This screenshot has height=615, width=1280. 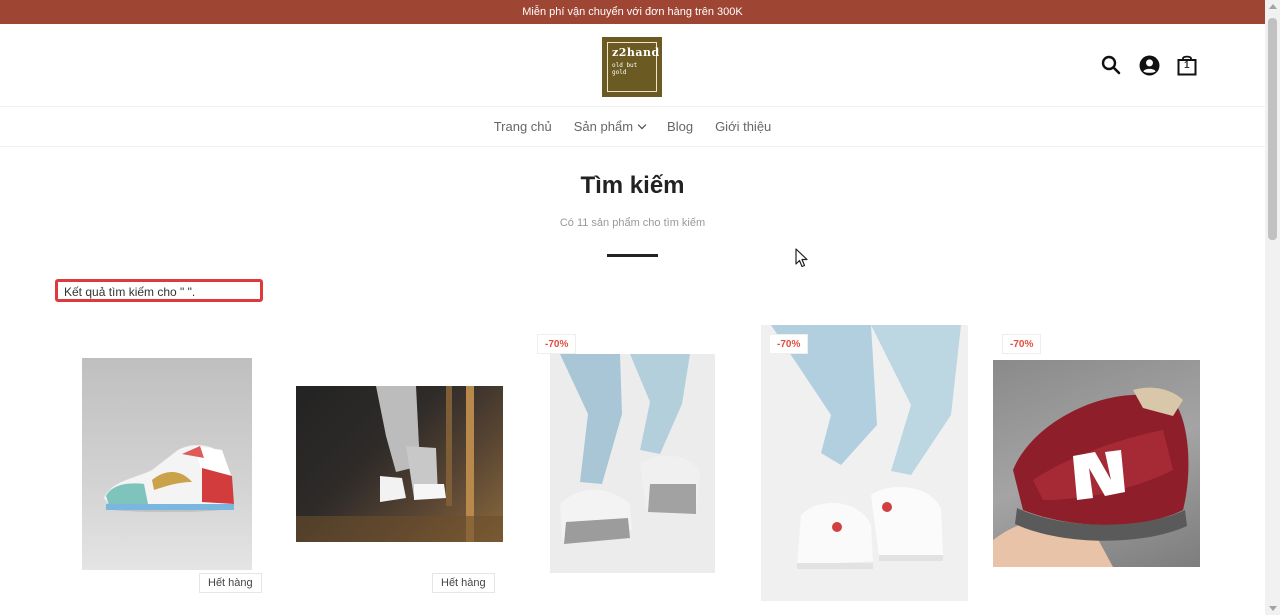 What do you see at coordinates (1272, 129) in the screenshot?
I see `scroll-thumb` at bounding box center [1272, 129].